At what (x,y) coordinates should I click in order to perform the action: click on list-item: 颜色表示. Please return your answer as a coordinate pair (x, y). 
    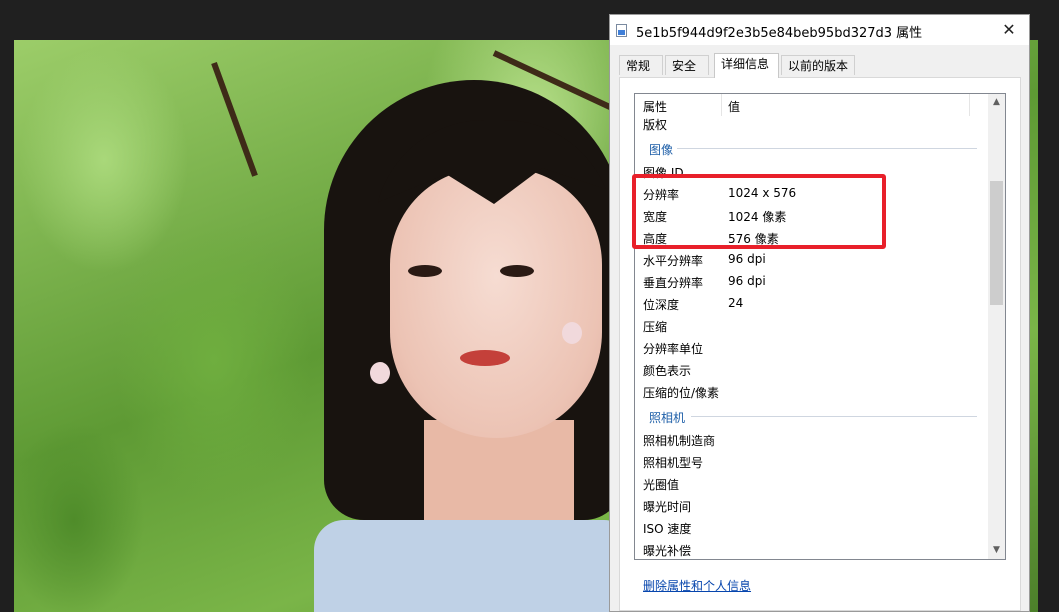
    Looking at the image, I should click on (811, 369).